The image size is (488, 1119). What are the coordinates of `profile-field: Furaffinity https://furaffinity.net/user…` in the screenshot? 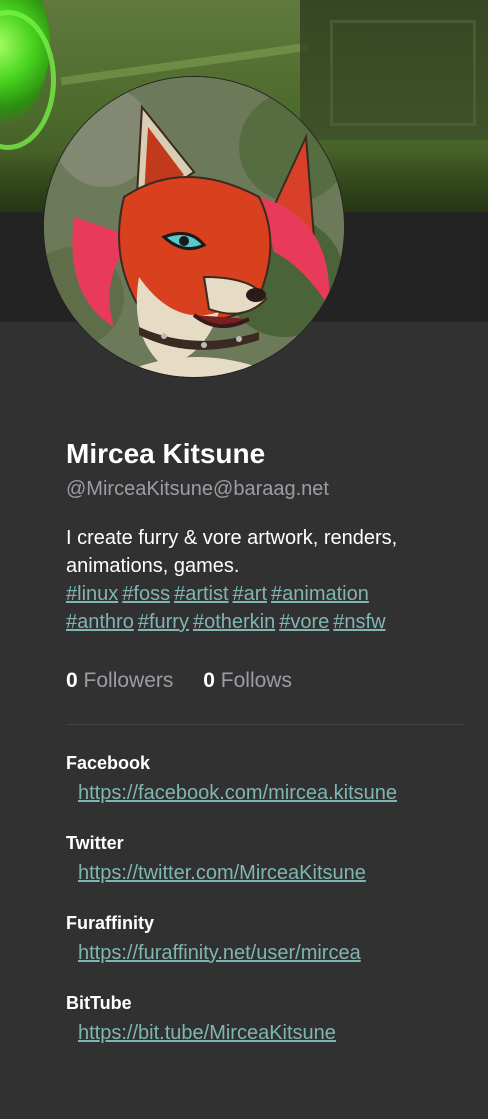 It's located at (265, 939).